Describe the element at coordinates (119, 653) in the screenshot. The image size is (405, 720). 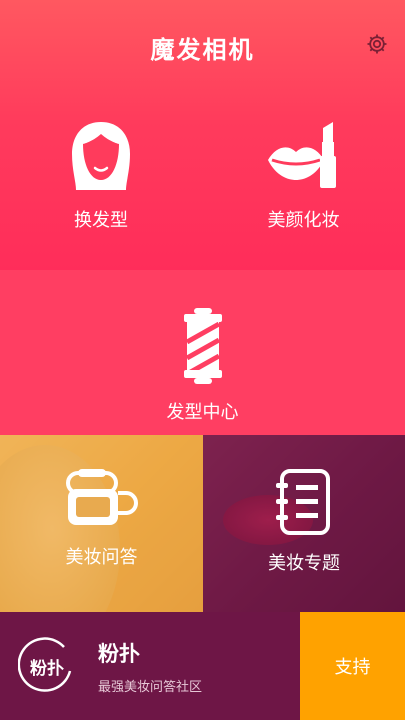
I see `promo-title: 粉扑` at that location.